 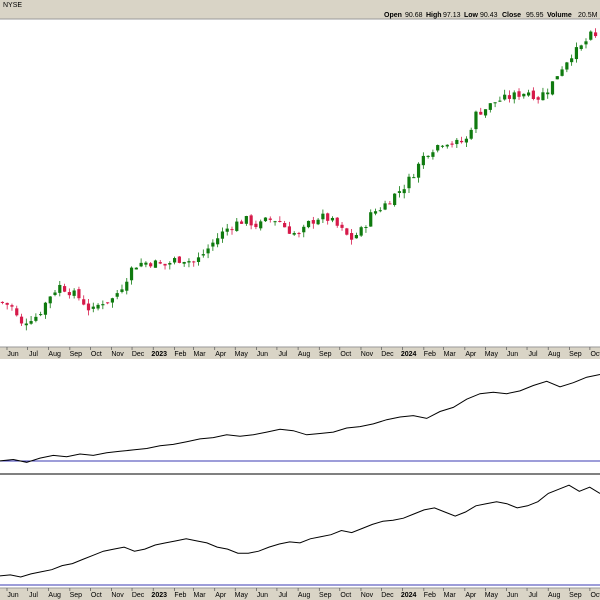 What do you see at coordinates (76, 595) in the screenshot?
I see `x-tick-label: Sep` at bounding box center [76, 595].